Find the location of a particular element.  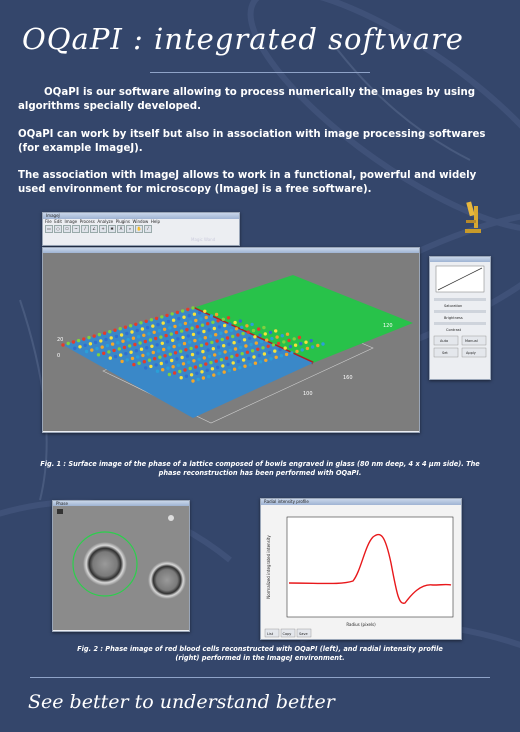

red-blood-cells-image is located at coordinates (121, 568).